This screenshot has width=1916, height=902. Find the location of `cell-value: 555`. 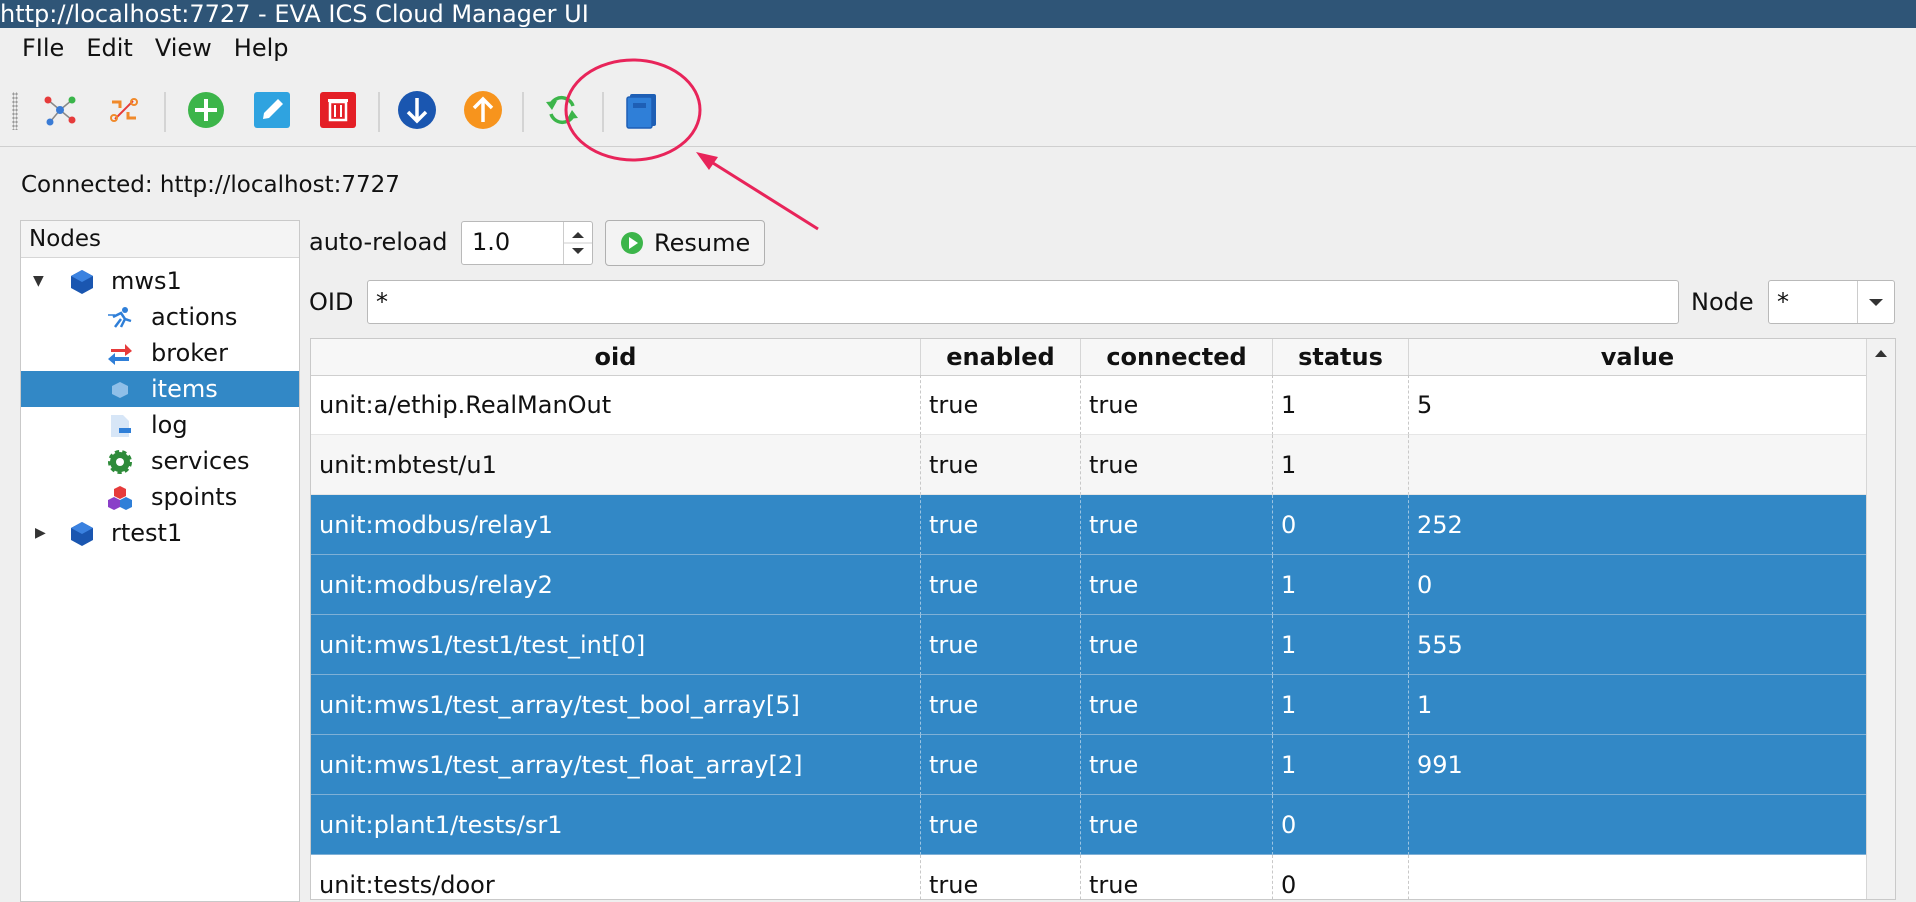

cell-value: 555 is located at coordinates (1638, 645).